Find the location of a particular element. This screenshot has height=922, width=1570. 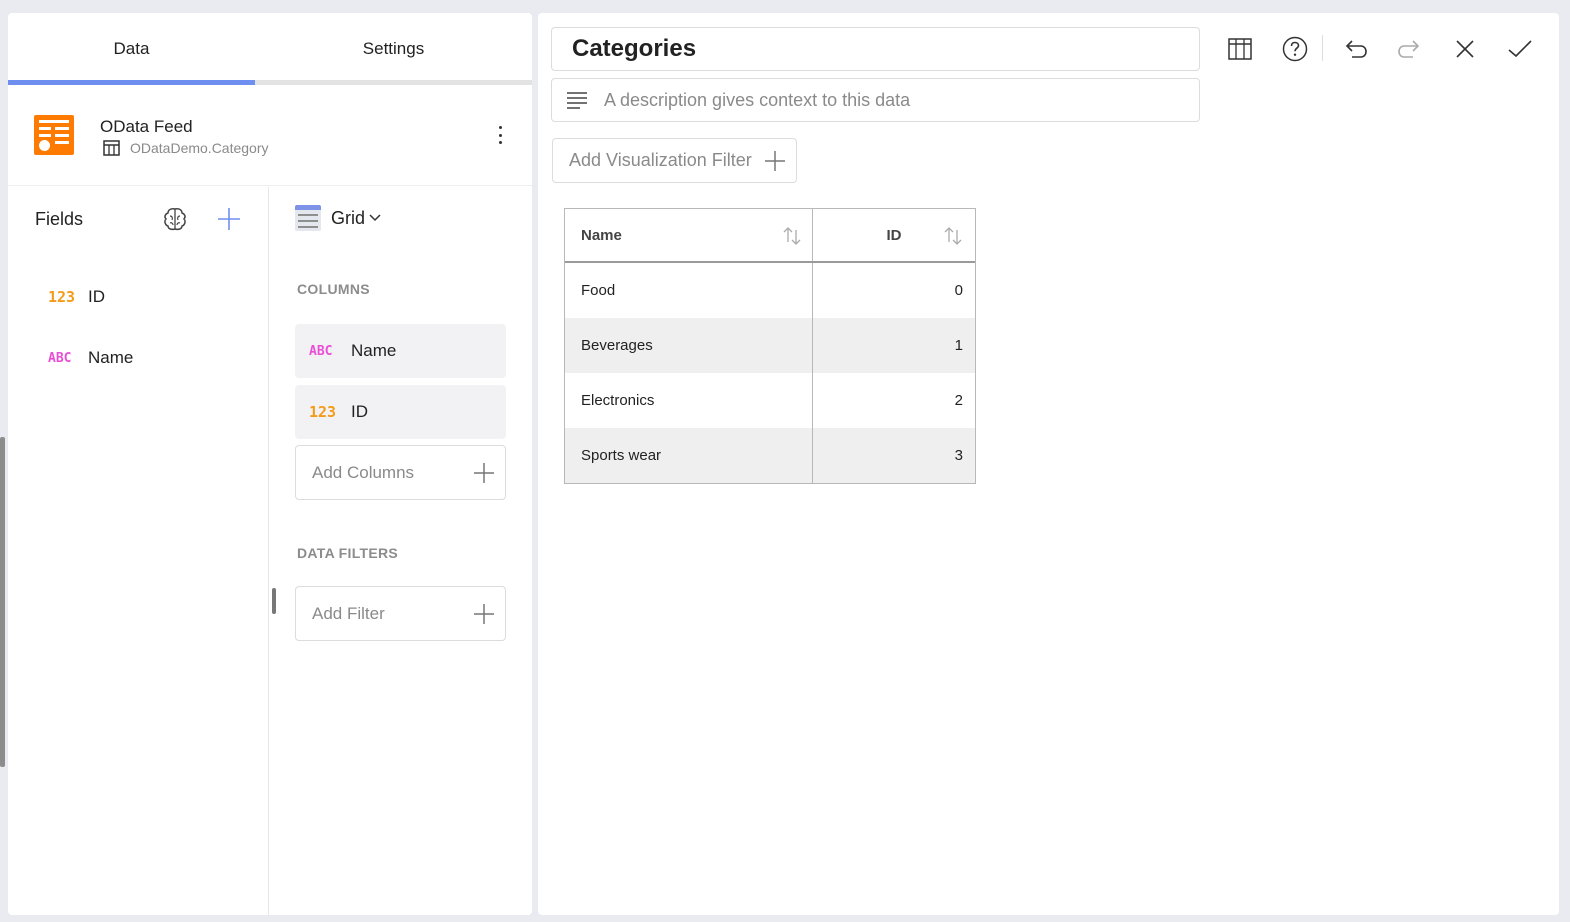

description-input: A description gives context to this data is located at coordinates (875, 100).